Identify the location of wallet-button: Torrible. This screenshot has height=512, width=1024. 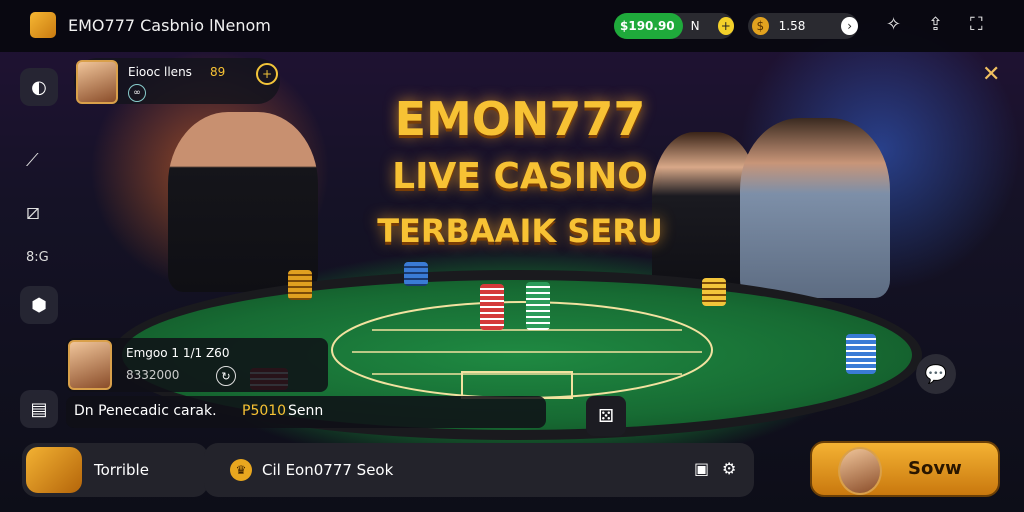
(115, 470).